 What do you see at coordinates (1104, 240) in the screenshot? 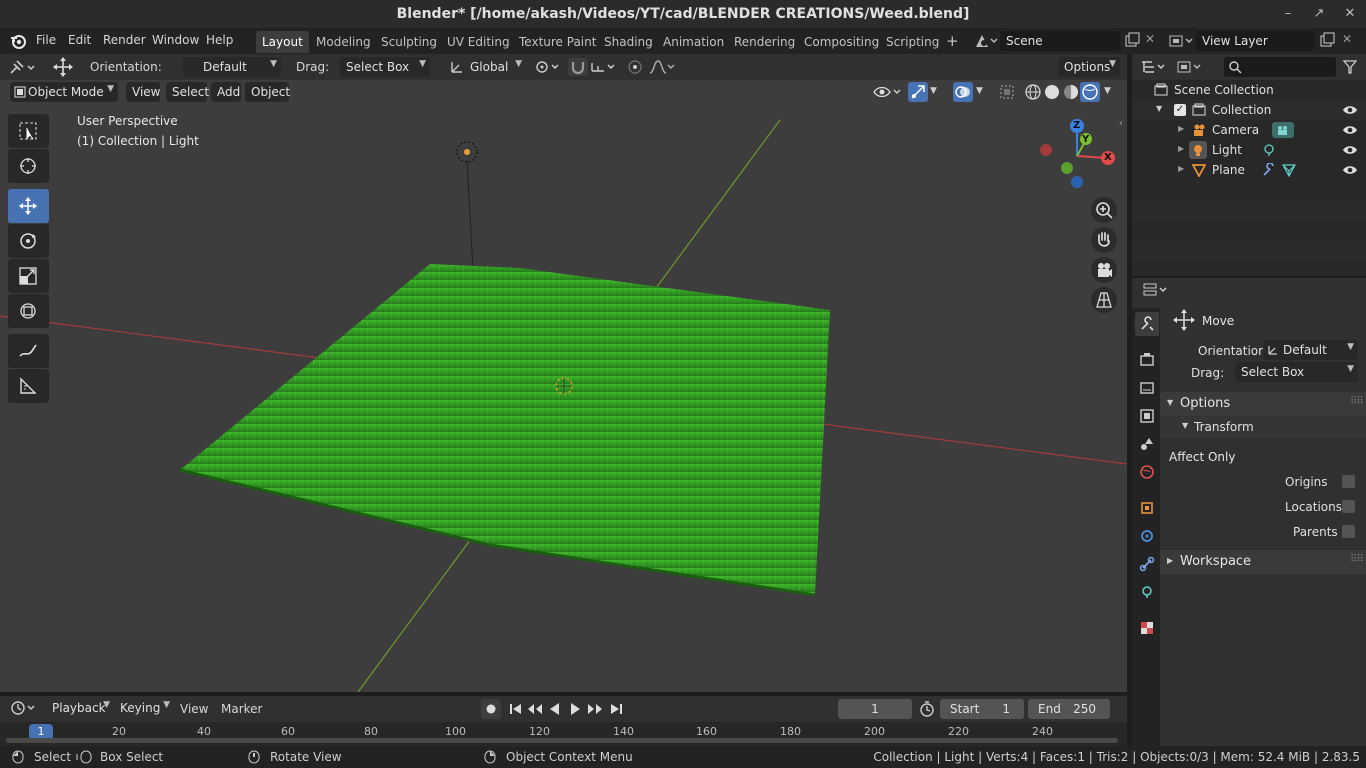
I see `pan-button` at bounding box center [1104, 240].